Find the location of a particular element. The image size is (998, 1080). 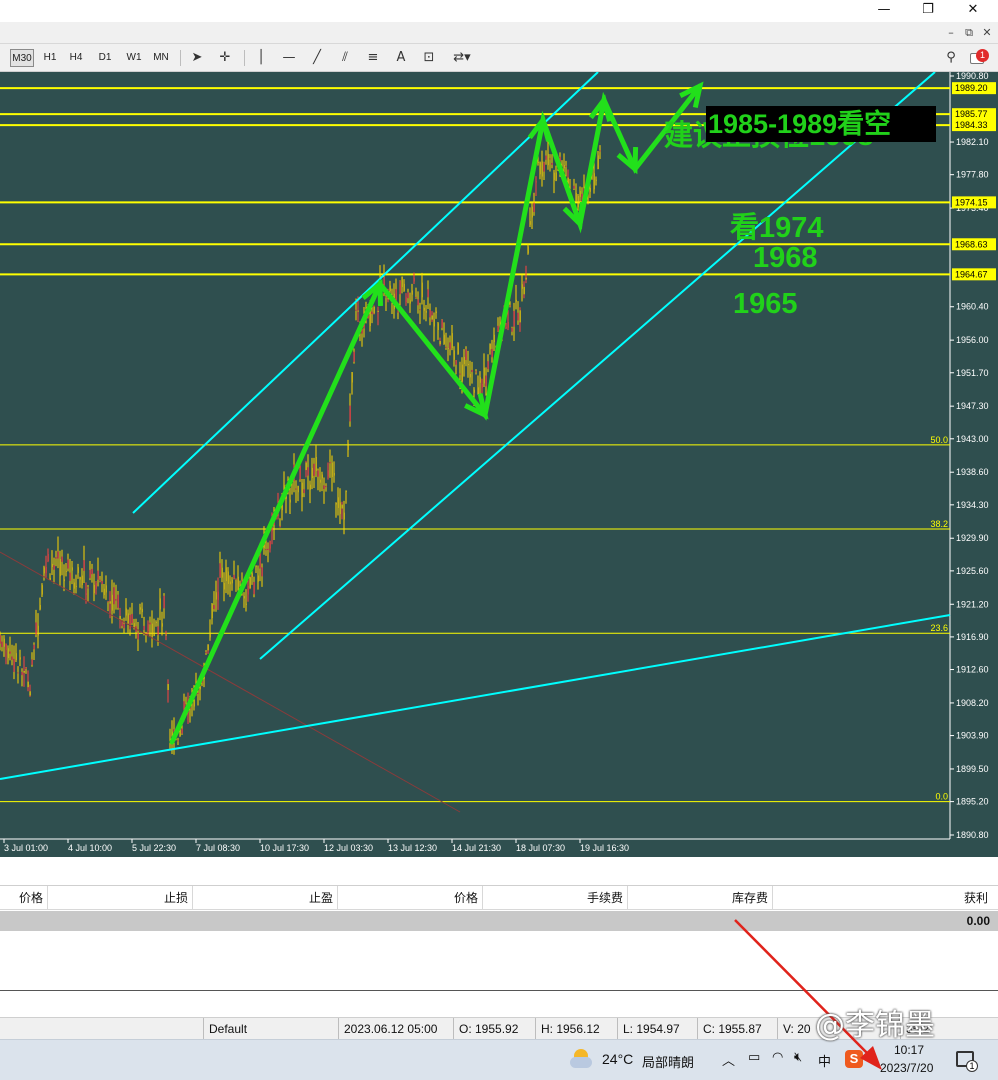

text-icon: A is located at coordinates (401, 58).